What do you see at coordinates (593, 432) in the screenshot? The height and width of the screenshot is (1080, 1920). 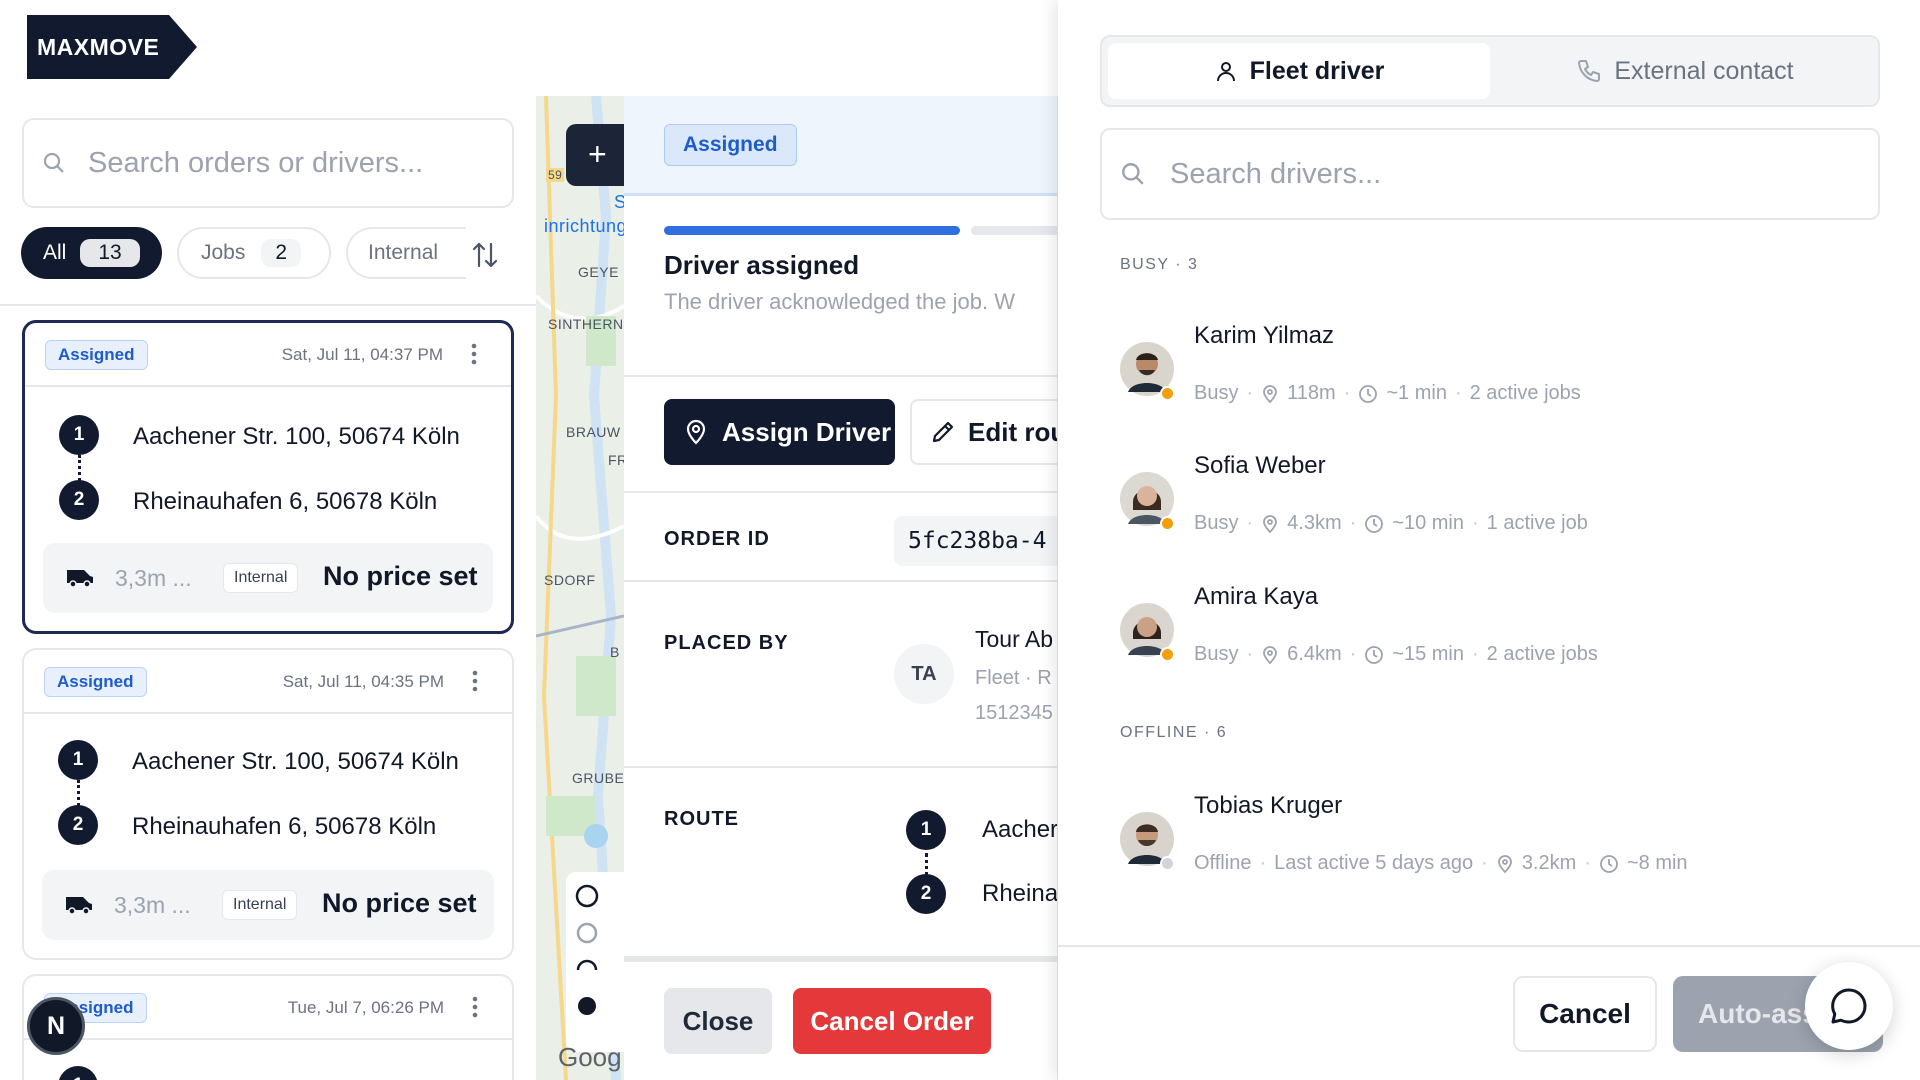 I see `map-label: BRAUW` at bounding box center [593, 432].